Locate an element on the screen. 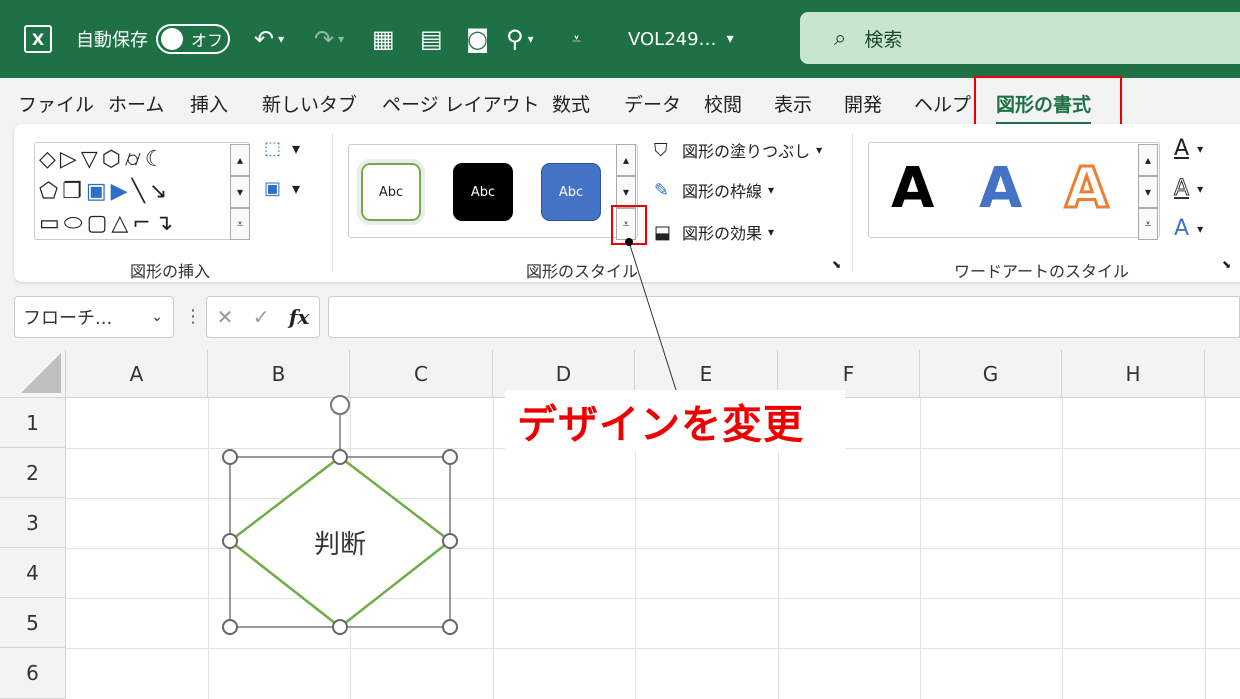  callout-pointer-line is located at coordinates (652, 316).